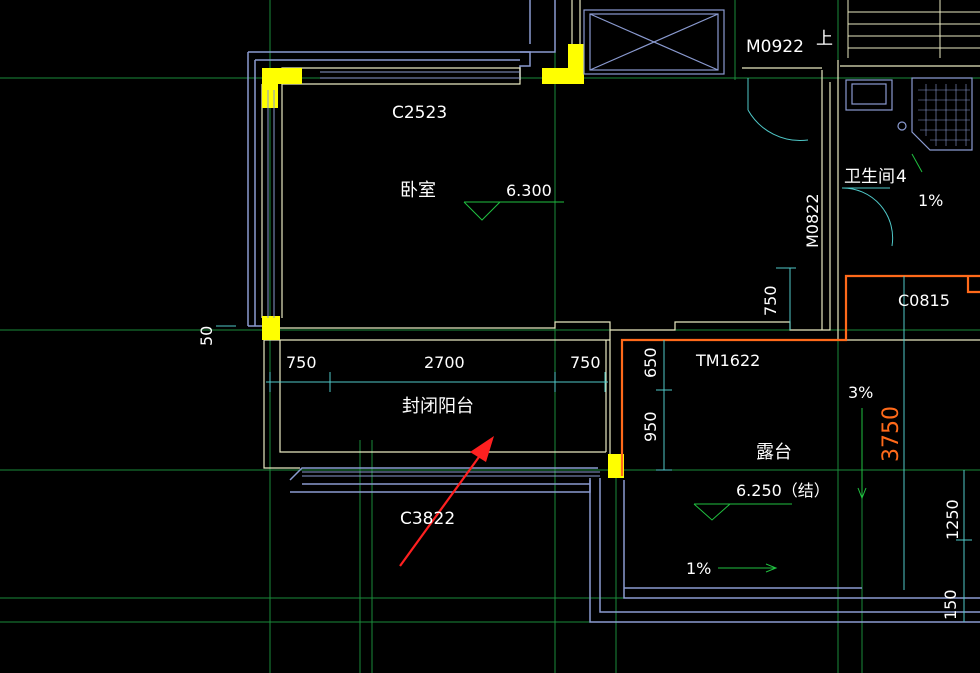 This screenshot has height=673, width=980. I want to click on window-label-bottom: C3822, so click(427, 519).